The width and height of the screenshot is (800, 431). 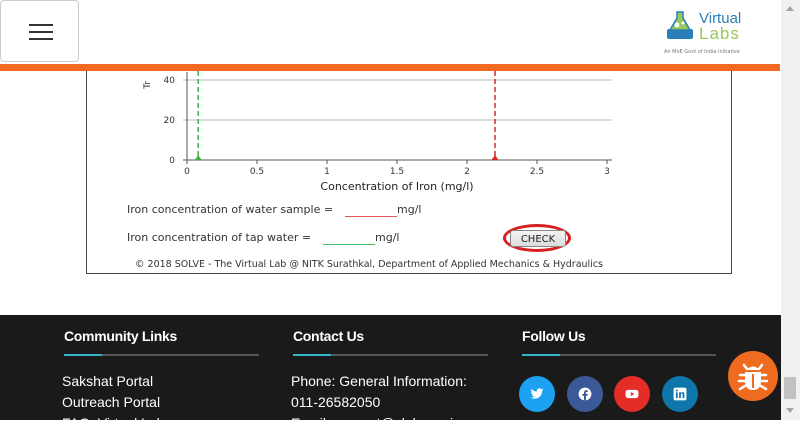 I want to click on y-tick-label: 40, so click(x=170, y=81).